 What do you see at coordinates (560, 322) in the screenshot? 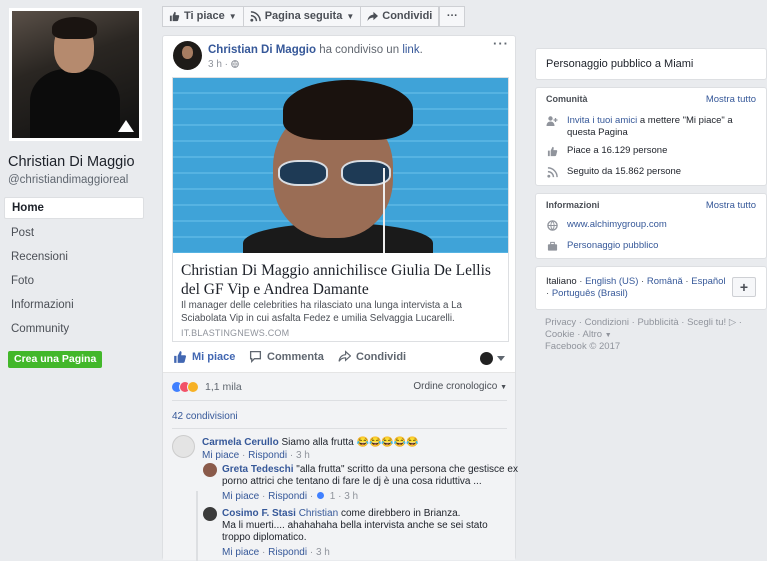
I see `footer-link: Privacy` at bounding box center [560, 322].